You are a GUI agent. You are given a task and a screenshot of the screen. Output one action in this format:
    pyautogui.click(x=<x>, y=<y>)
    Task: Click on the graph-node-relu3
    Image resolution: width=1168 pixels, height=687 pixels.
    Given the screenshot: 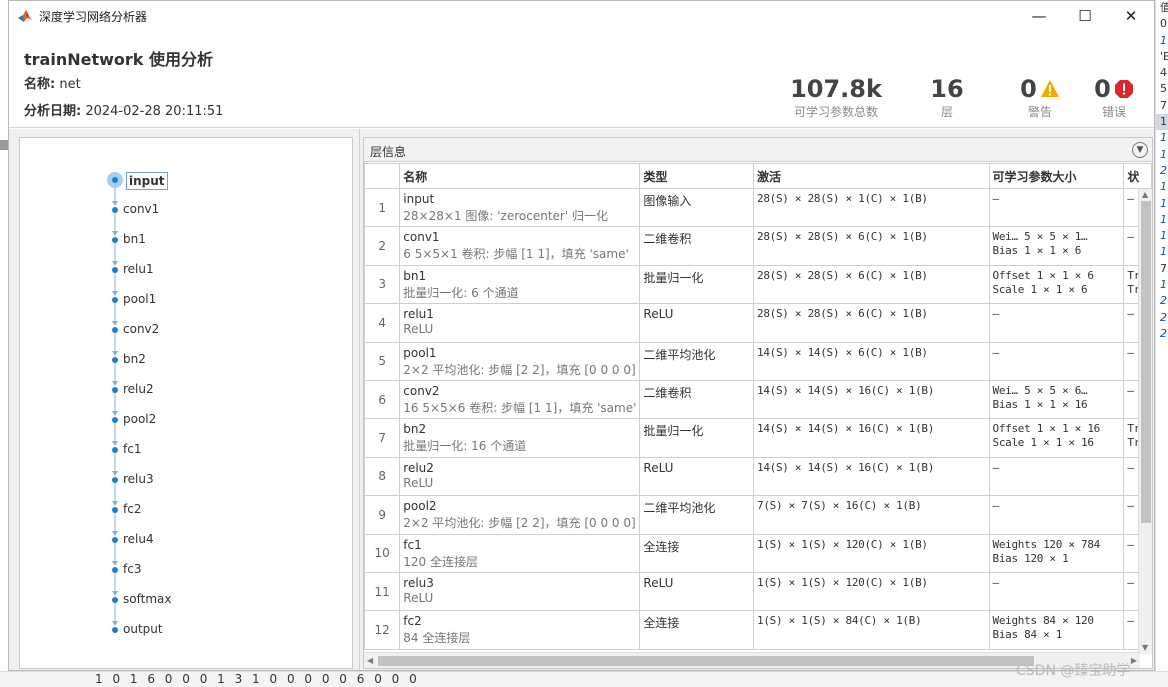 What is the action you would take?
    pyautogui.click(x=115, y=480)
    